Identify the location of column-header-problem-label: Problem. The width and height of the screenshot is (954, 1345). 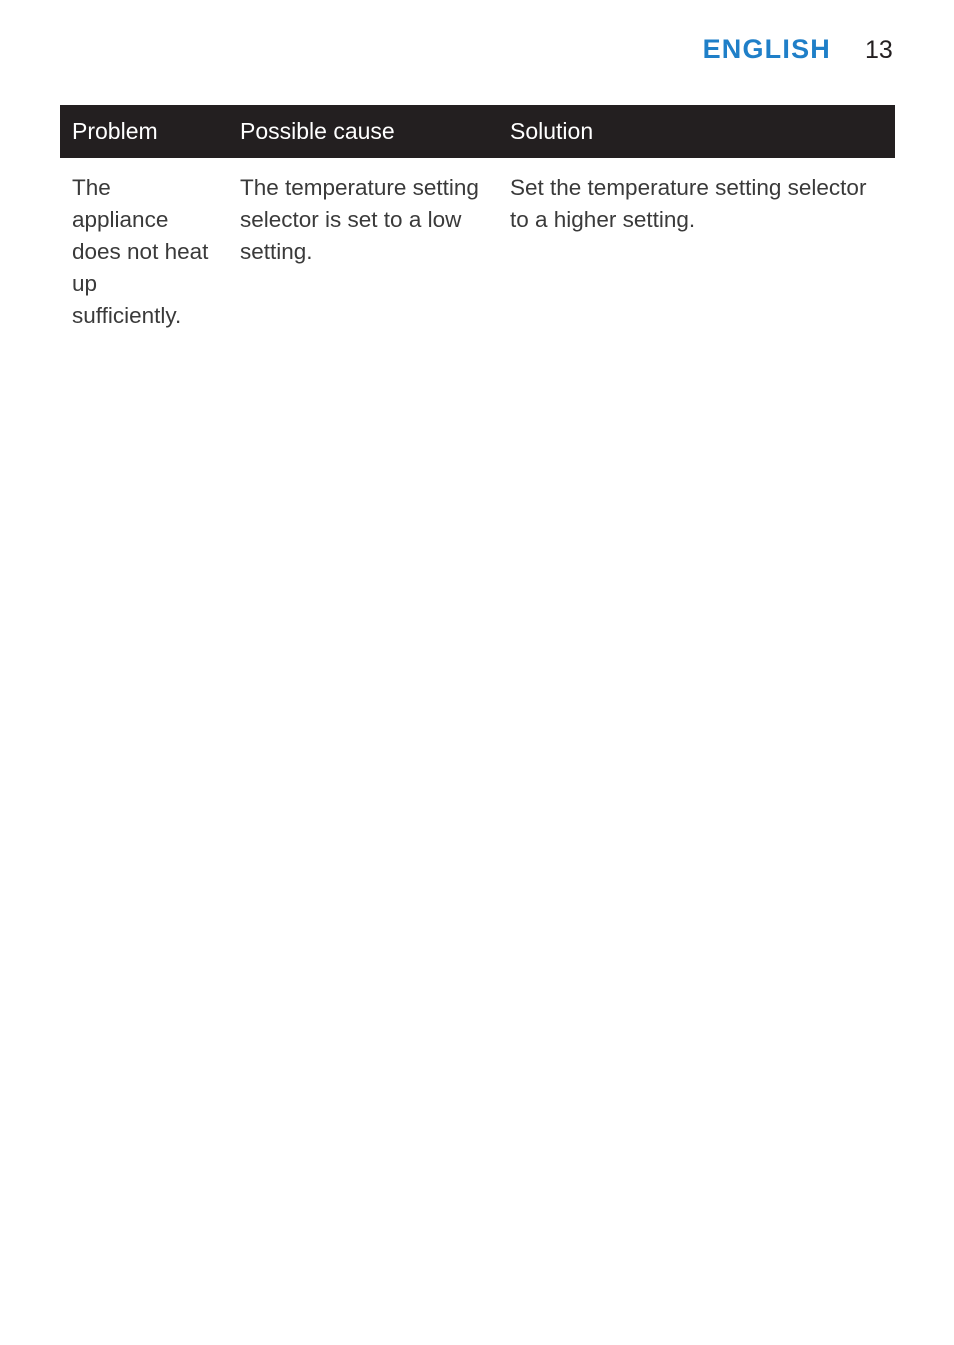
(115, 131).